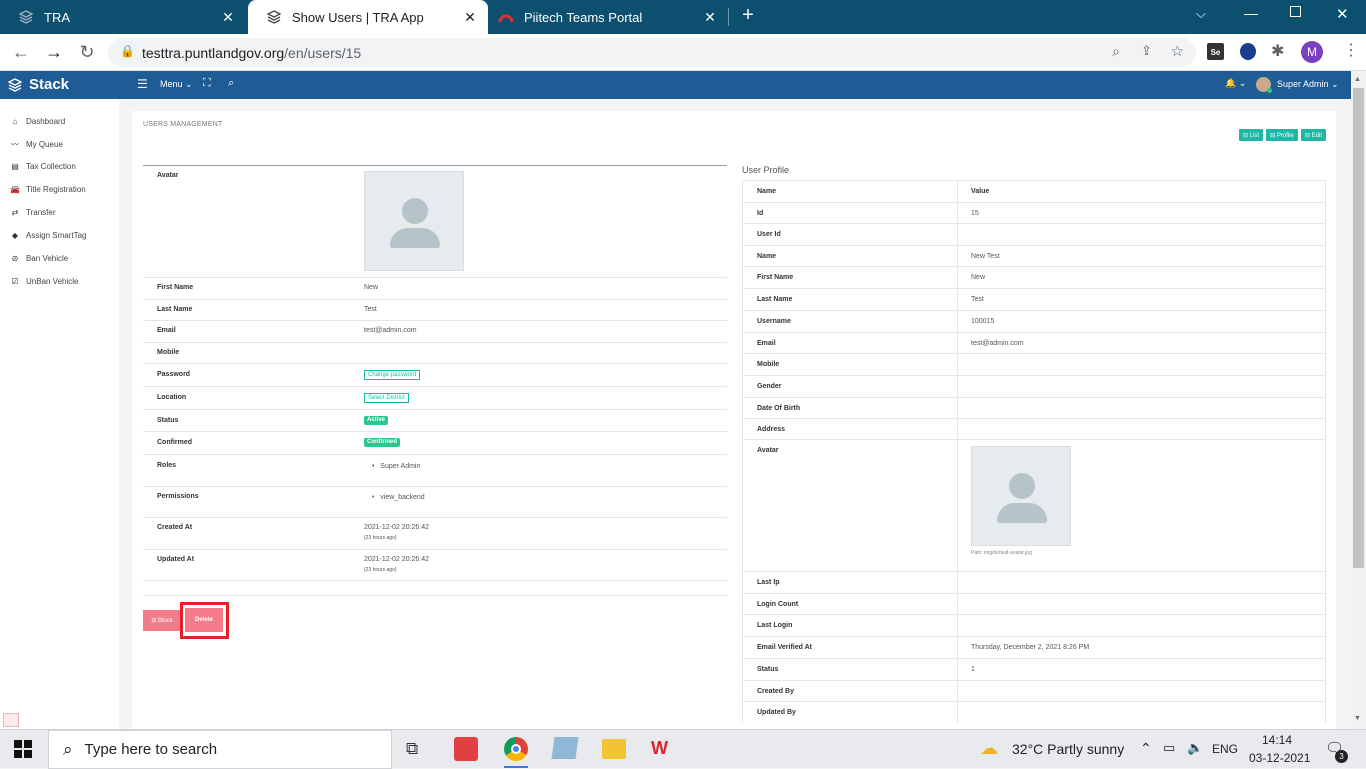  What do you see at coordinates (59, 235) in the screenshot?
I see `sidebar-item-assign-smarttag: ◆ Assign SmartTag` at bounding box center [59, 235].